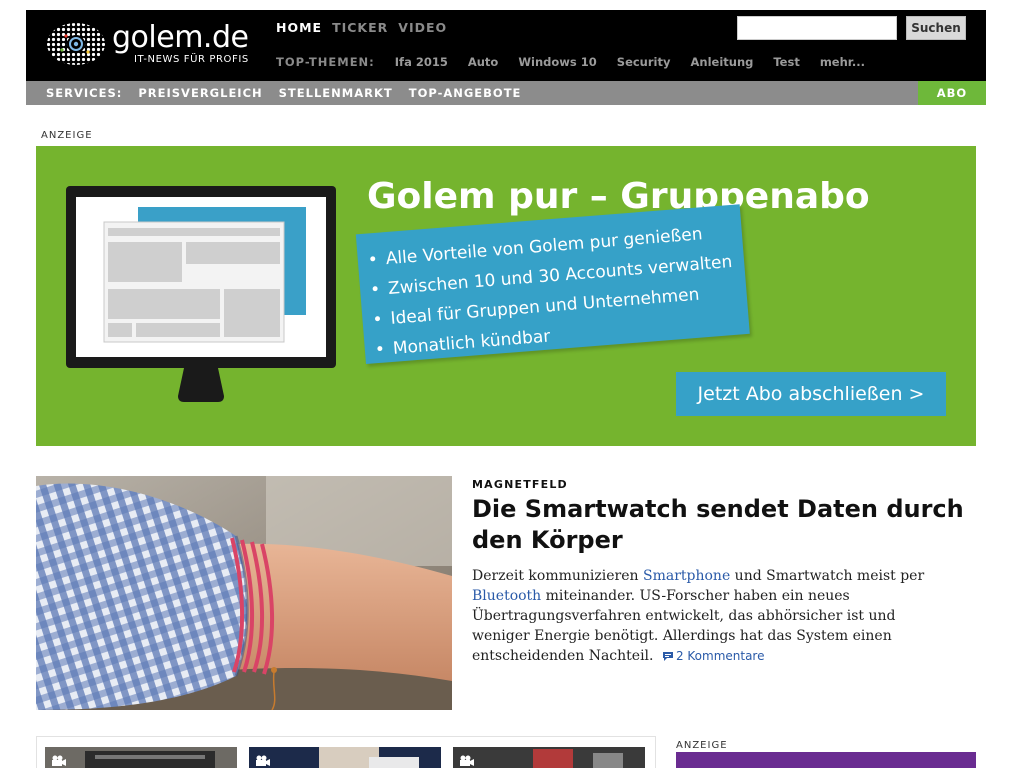 The height and width of the screenshot is (768, 1024). What do you see at coordinates (299, 27) in the screenshot?
I see `nav-home: HOME` at bounding box center [299, 27].